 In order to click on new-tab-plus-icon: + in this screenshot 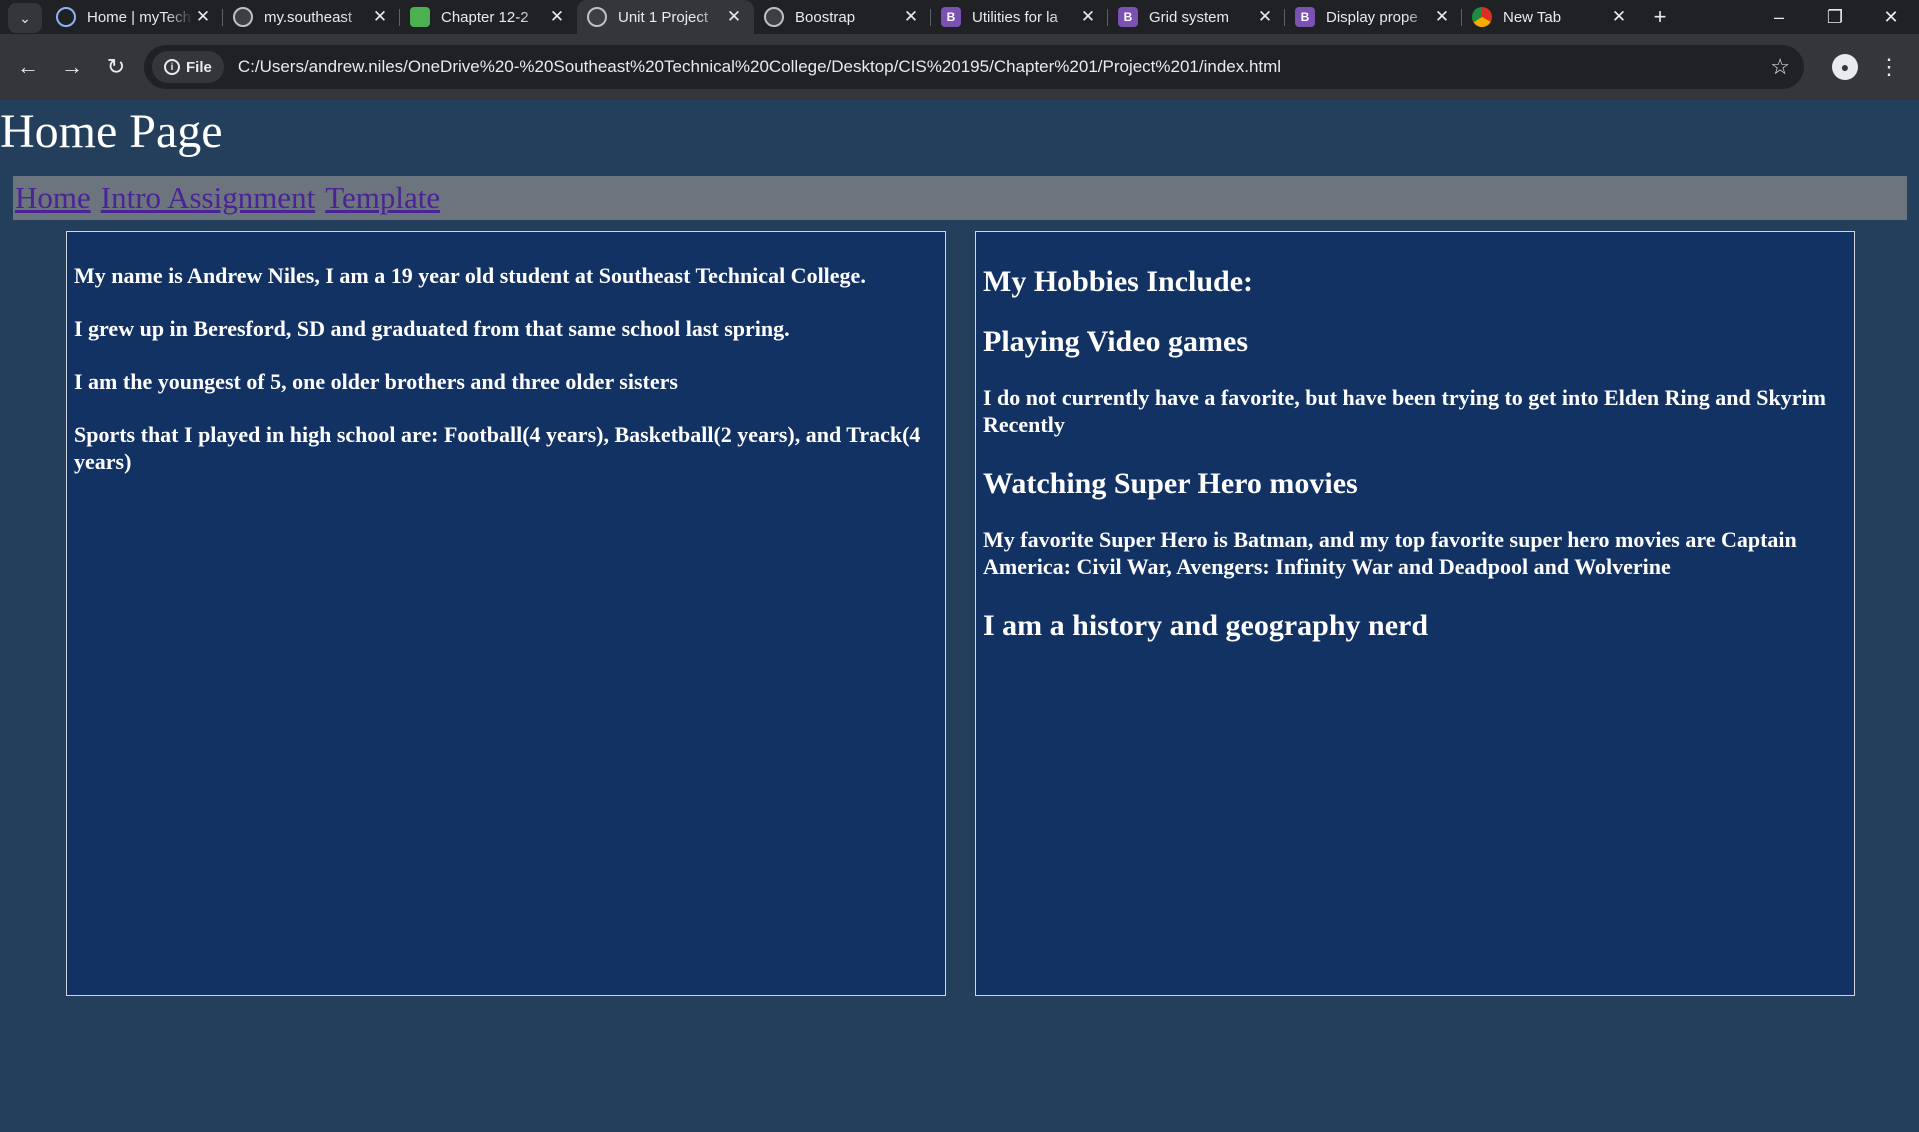, I will do `click(1660, 17)`.